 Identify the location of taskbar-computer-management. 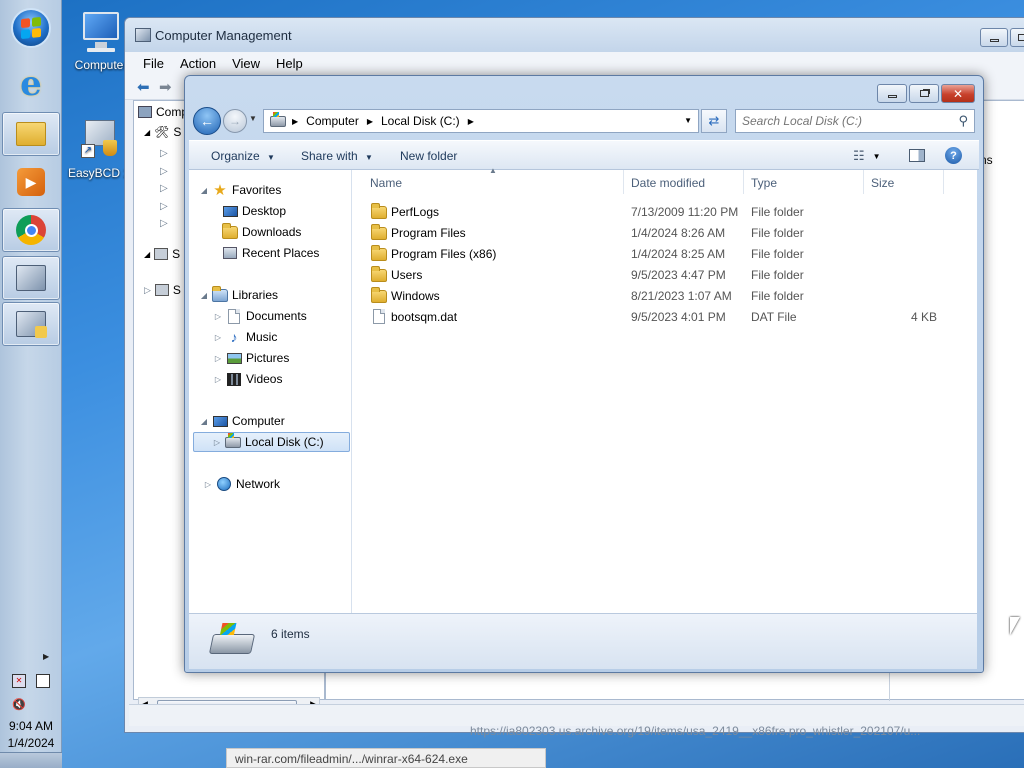
(31, 278).